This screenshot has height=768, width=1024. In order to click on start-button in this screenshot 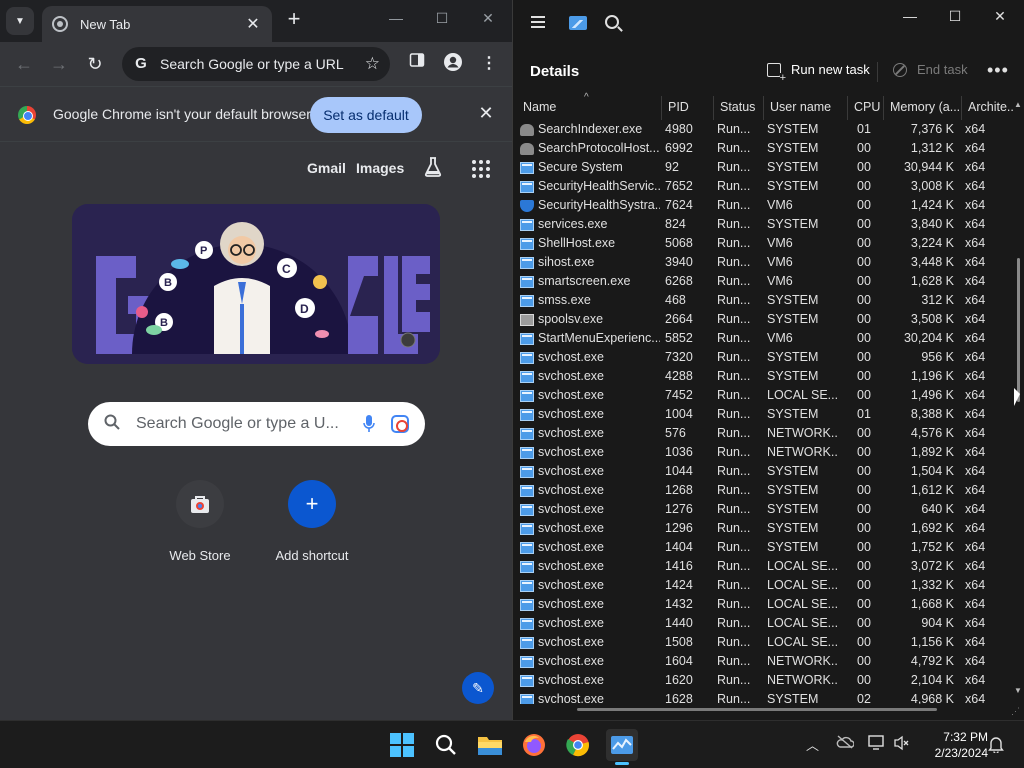, I will do `click(402, 745)`.